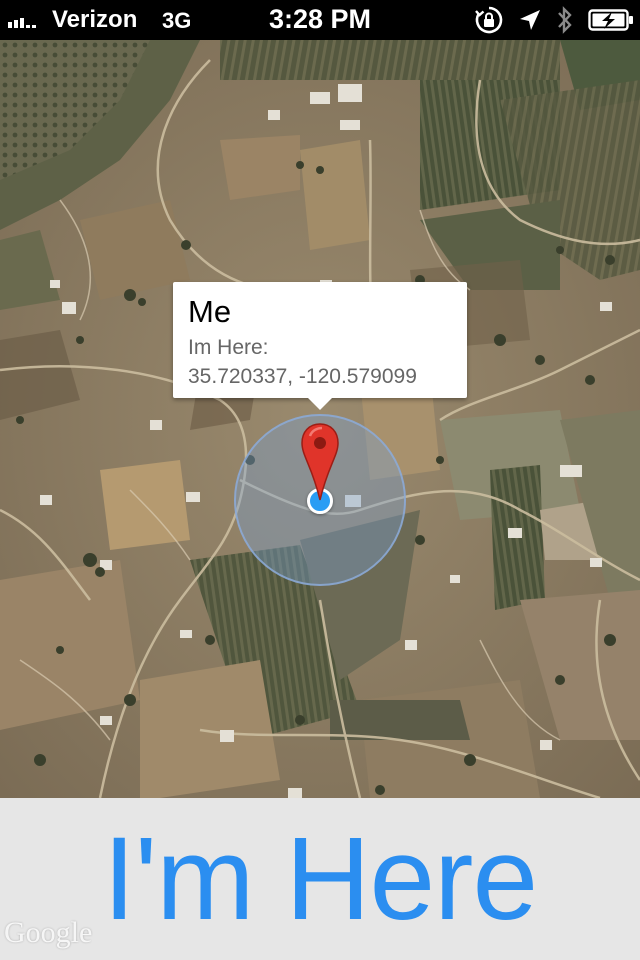 This screenshot has width=640, height=960. I want to click on status-bar: Verizon 3G 3:28 PM, so click(320, 20).